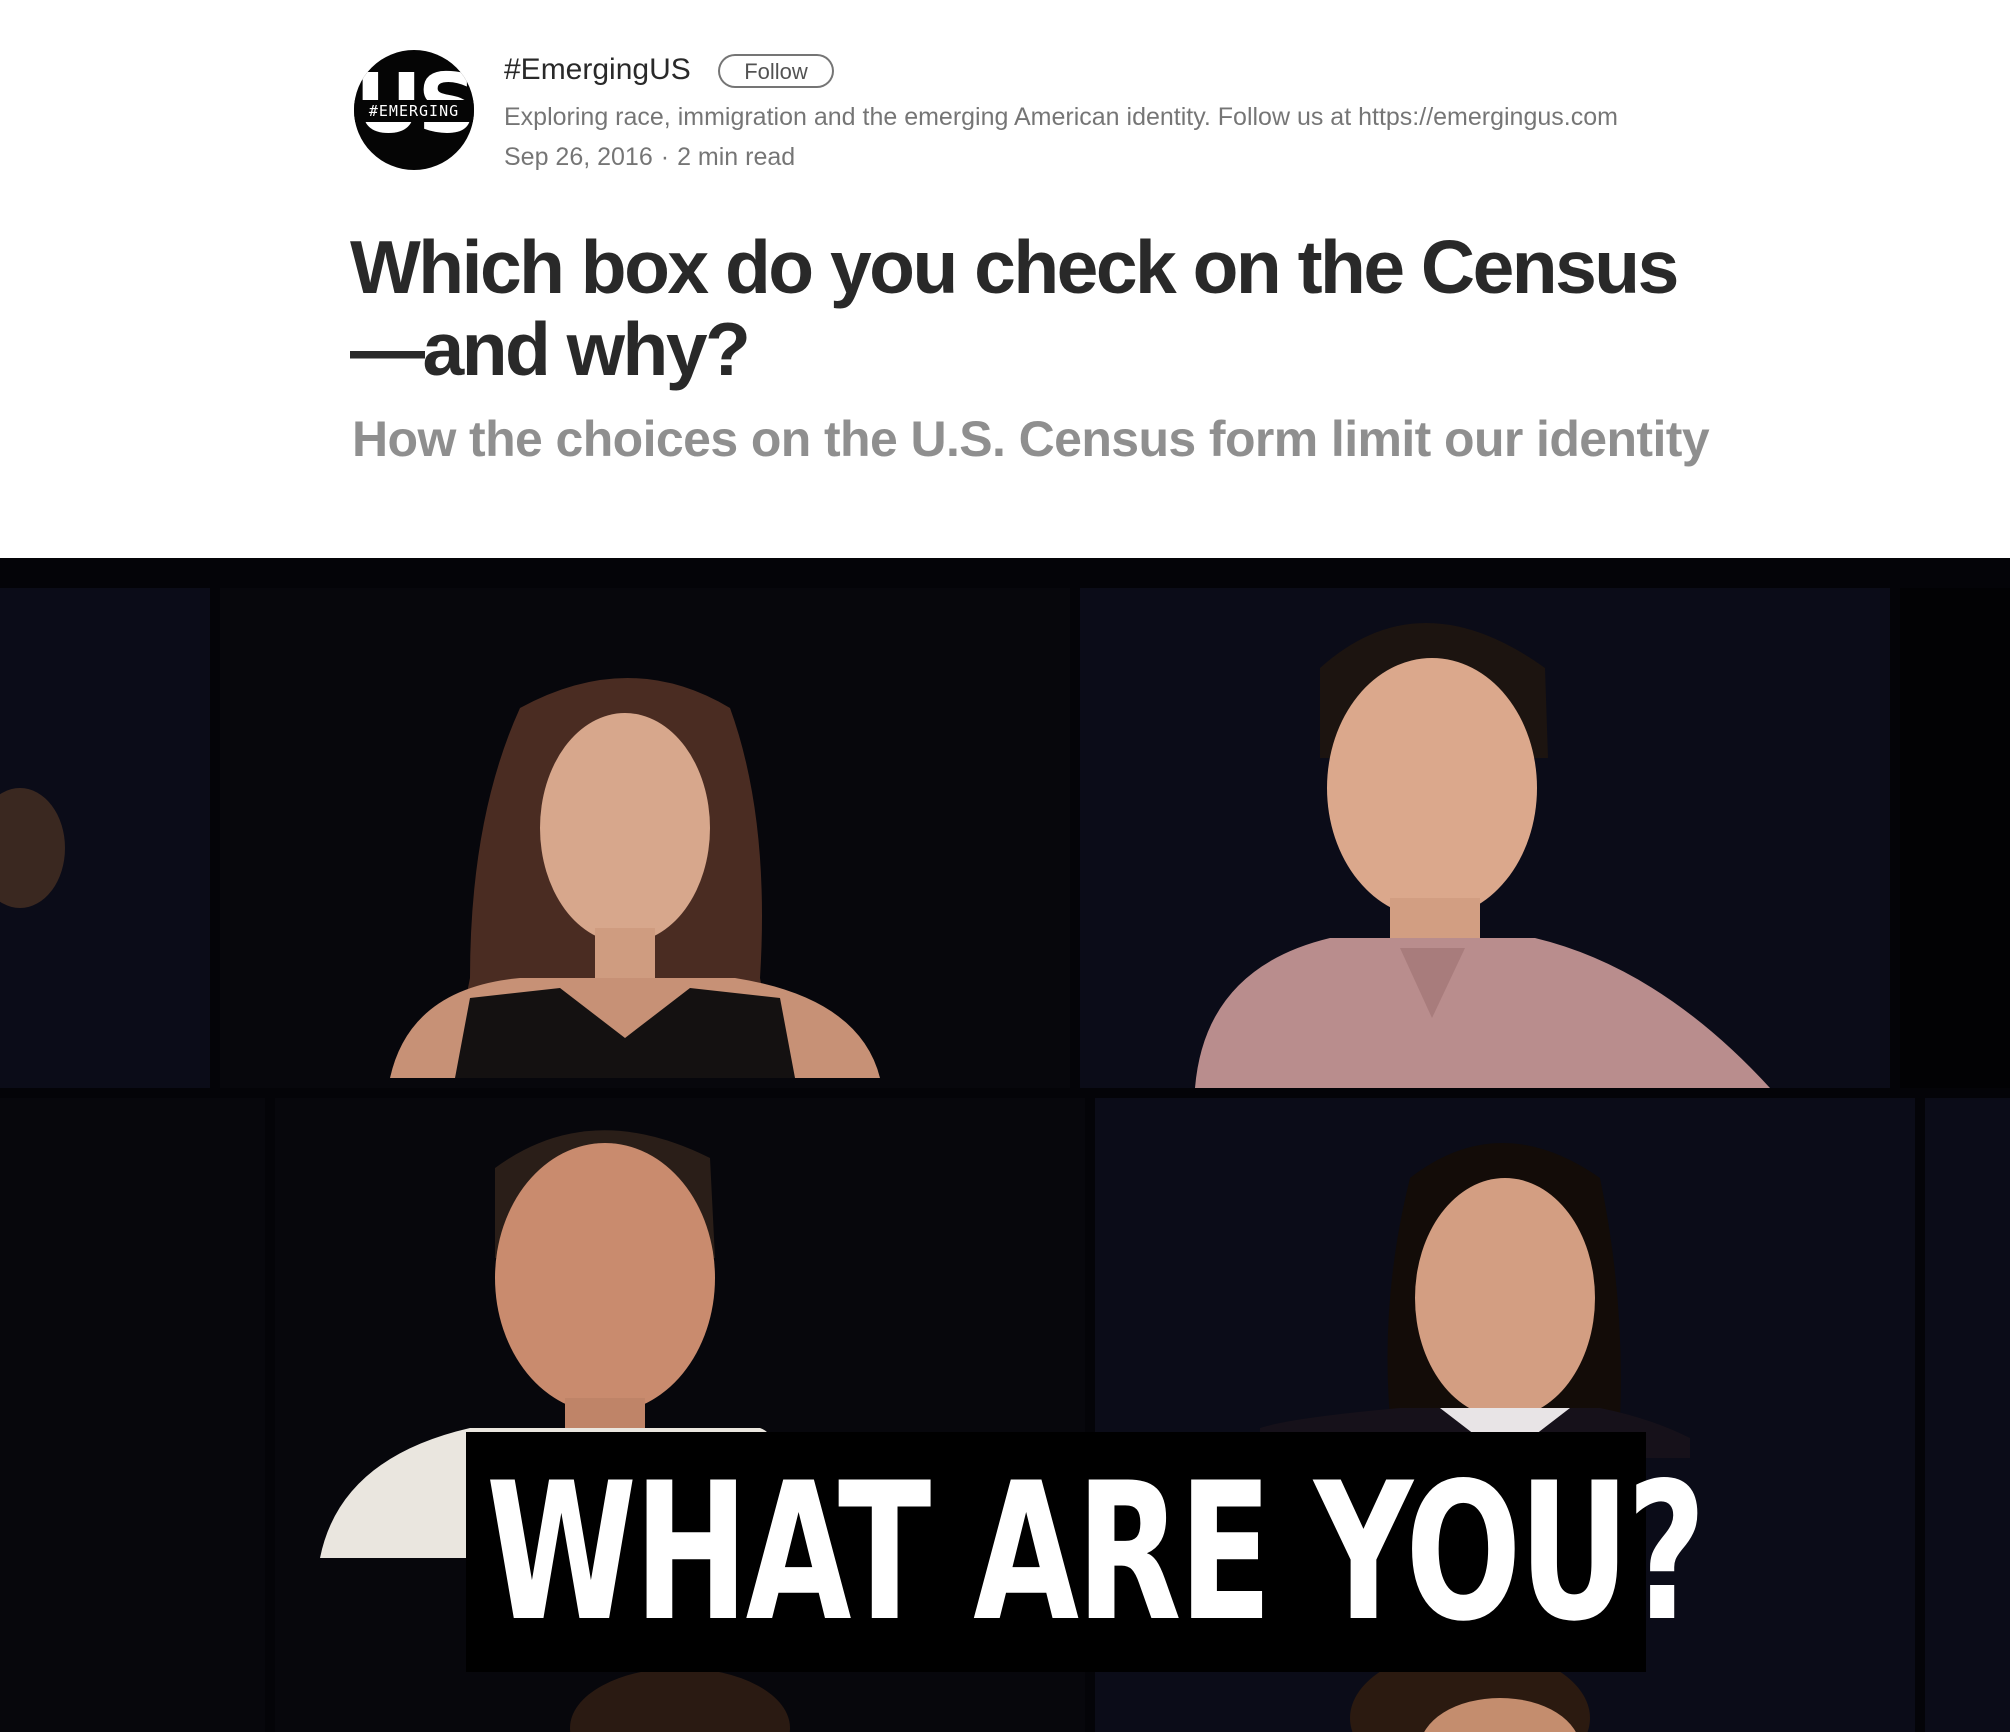 The image size is (2010, 1732). Describe the element at coordinates (736, 157) in the screenshot. I see `read-time: 2 min read` at that location.